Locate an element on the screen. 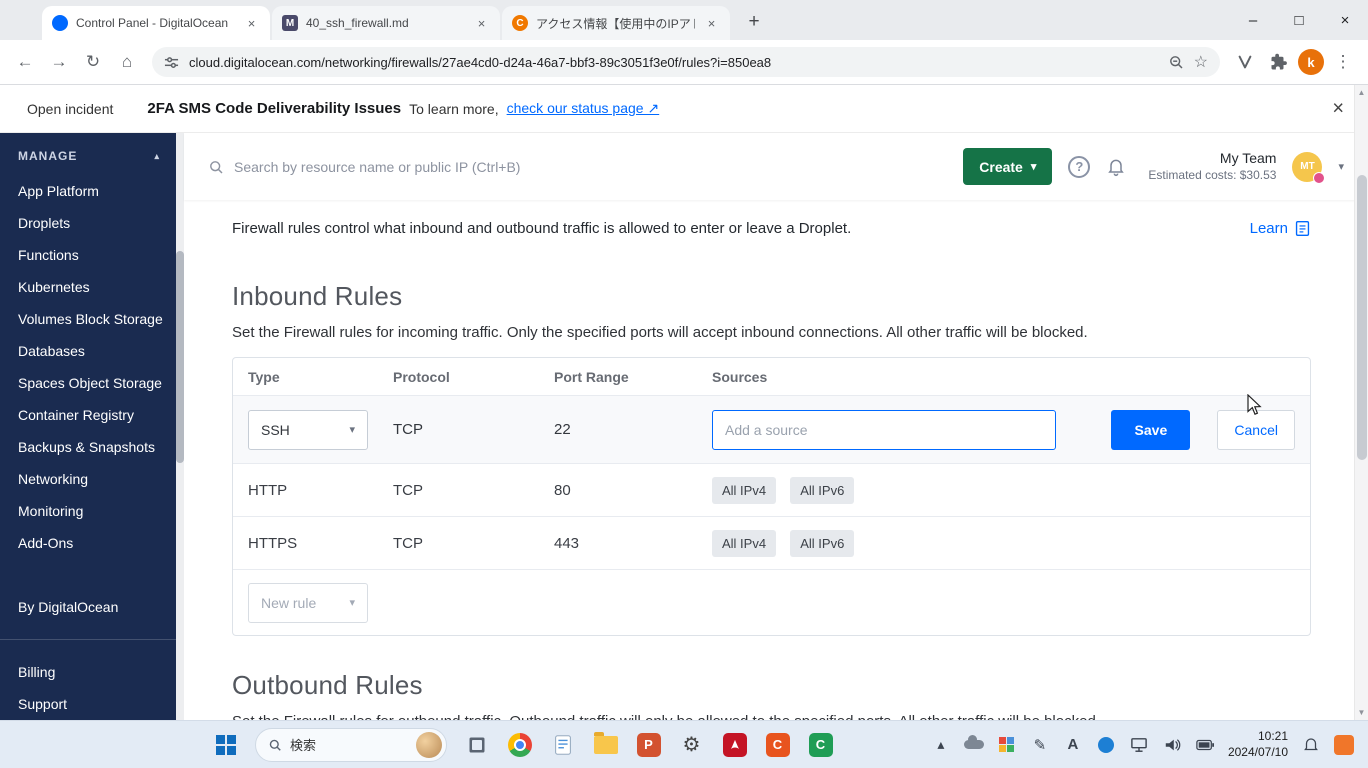 The width and height of the screenshot is (1368, 768). help-icon: ? is located at coordinates (1079, 166).